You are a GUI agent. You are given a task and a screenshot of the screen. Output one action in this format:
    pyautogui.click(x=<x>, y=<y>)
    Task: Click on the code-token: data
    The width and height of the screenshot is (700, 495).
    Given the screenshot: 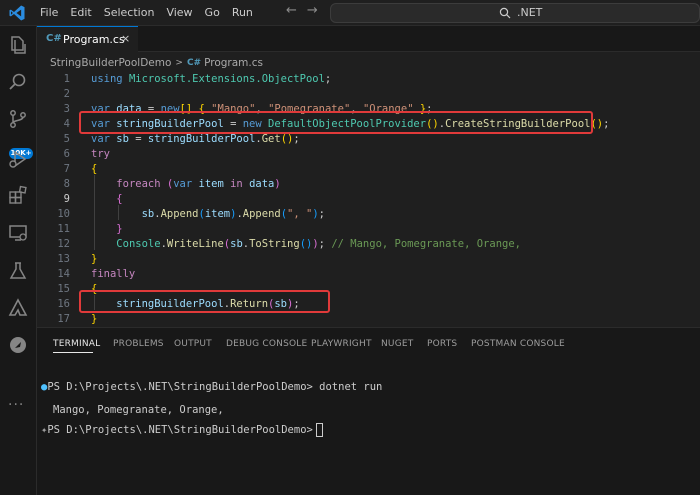 What is the action you would take?
    pyautogui.click(x=262, y=184)
    